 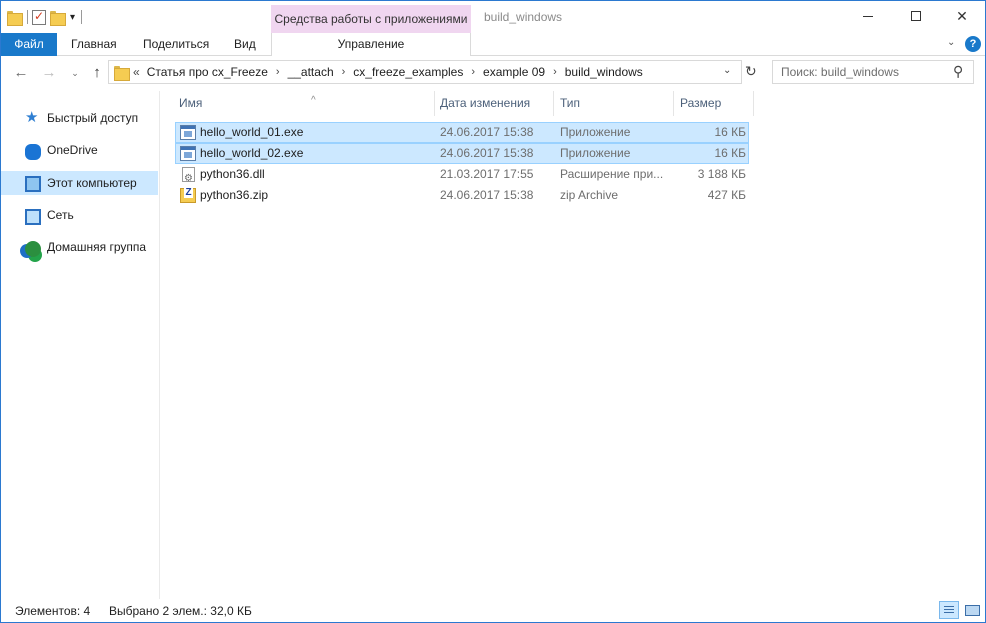 I want to click on sort-ascending-icon: ^, so click(x=313, y=100).